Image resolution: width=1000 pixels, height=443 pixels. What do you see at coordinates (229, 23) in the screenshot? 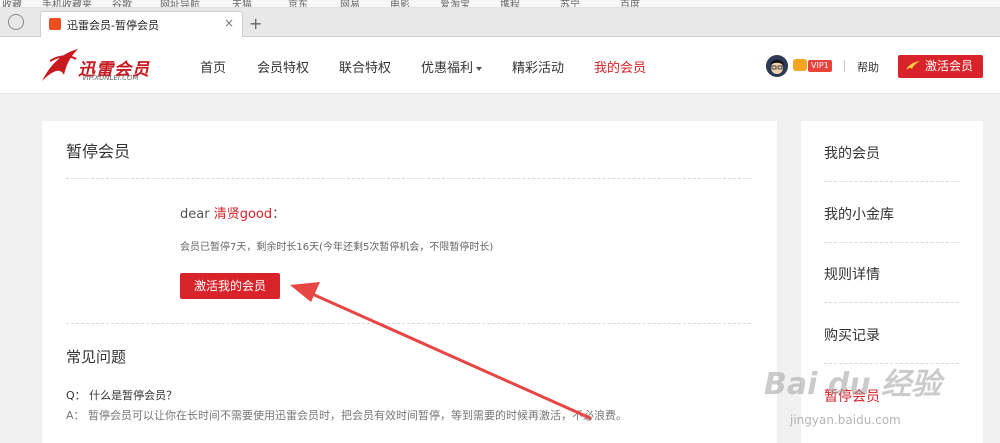
I see `close-tab-icon: ×` at bounding box center [229, 23].